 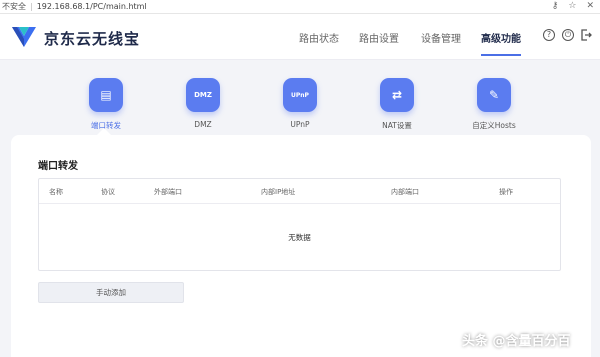 I want to click on nav-router-status: 路由状态, so click(x=319, y=37).